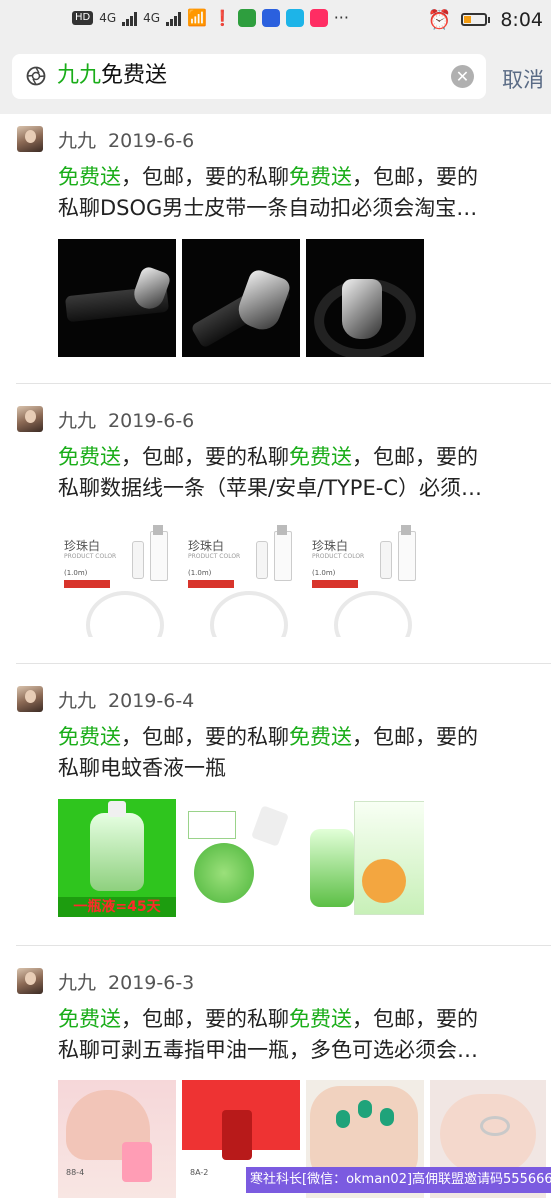  What do you see at coordinates (222, 17) in the screenshot?
I see `alert-icon: ❗` at bounding box center [222, 17].